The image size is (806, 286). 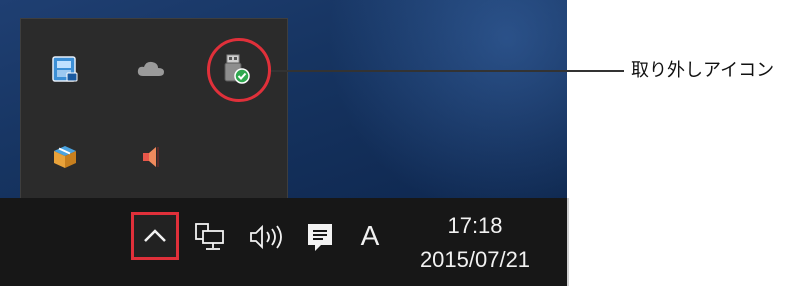 I want to click on callout-leader-line, so click(x=447, y=71).